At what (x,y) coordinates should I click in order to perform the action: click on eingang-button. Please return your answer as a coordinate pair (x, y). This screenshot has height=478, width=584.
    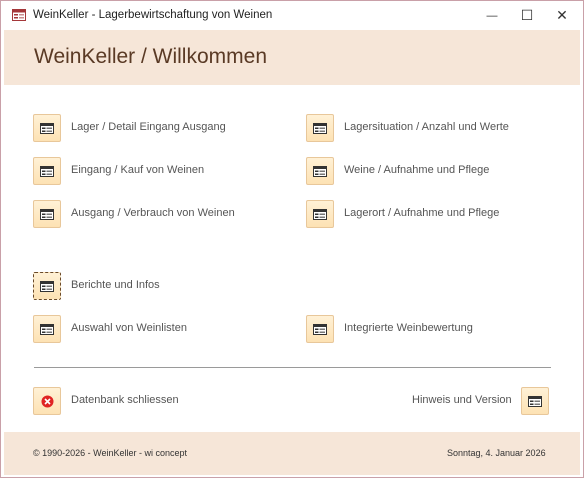
    Looking at the image, I should click on (47, 171).